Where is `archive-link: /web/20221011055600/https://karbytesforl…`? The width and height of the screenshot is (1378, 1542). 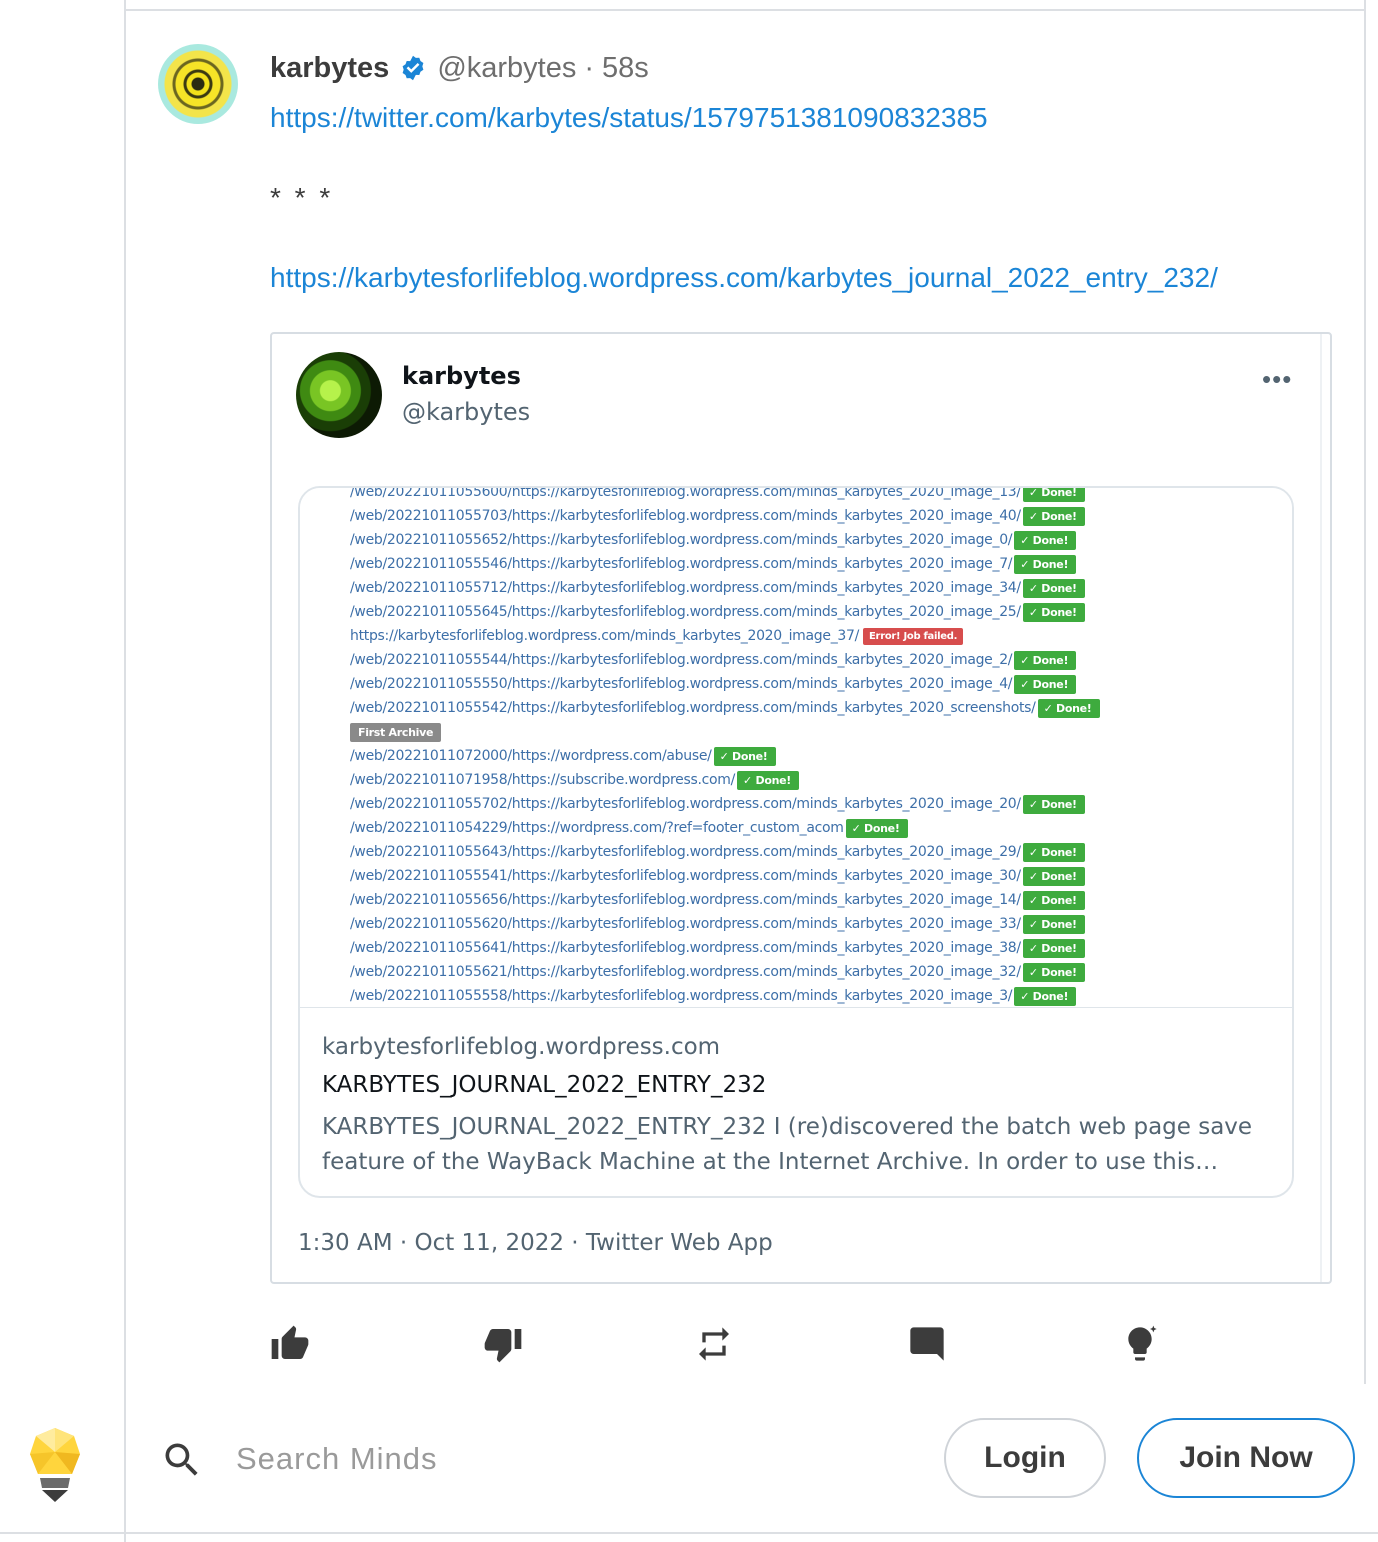
archive-link: /web/20221011055600/https://karbytesforl… is located at coordinates (685, 494).